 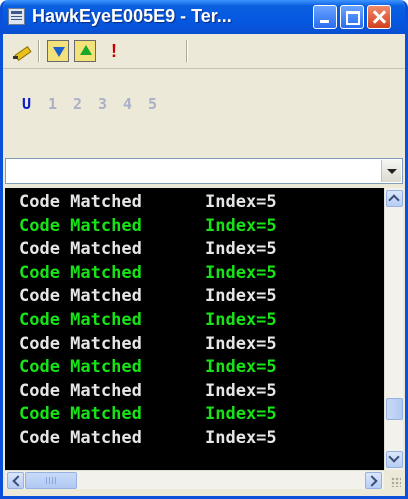 What do you see at coordinates (394, 198) in the screenshot?
I see `scroll-up-icon` at bounding box center [394, 198].